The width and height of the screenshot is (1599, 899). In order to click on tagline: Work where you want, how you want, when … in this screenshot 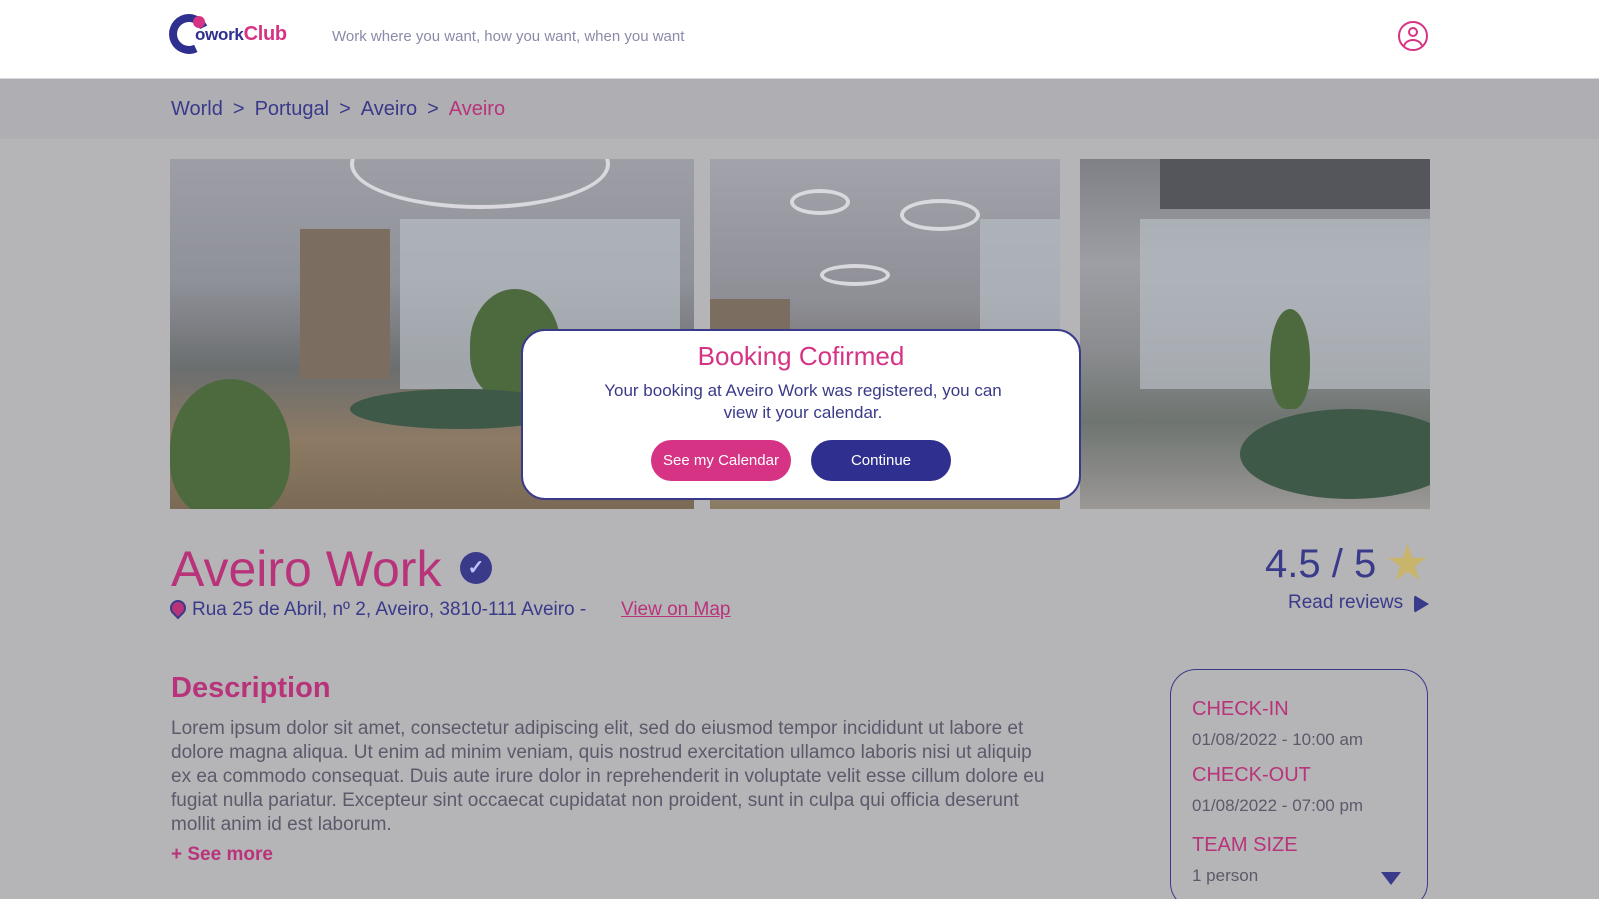, I will do `click(508, 36)`.